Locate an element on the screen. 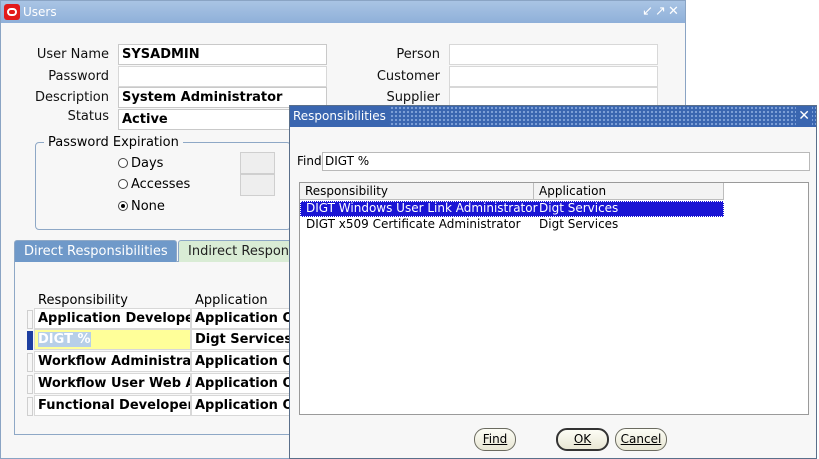 This screenshot has height=459, width=819. status-label: Status is located at coordinates (88, 116).